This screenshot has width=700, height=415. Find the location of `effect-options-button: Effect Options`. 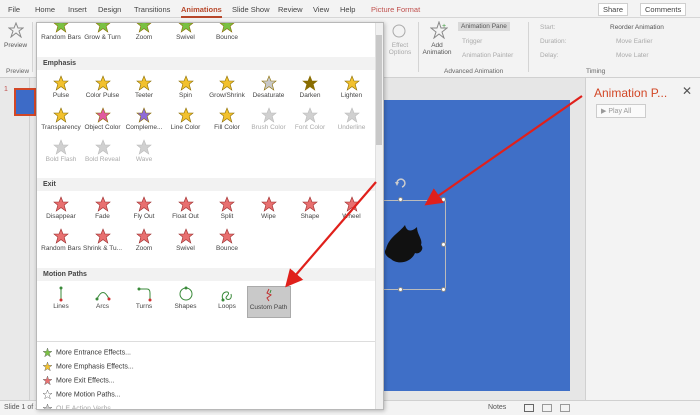

effect-options-button: Effect Options is located at coordinates (400, 49).